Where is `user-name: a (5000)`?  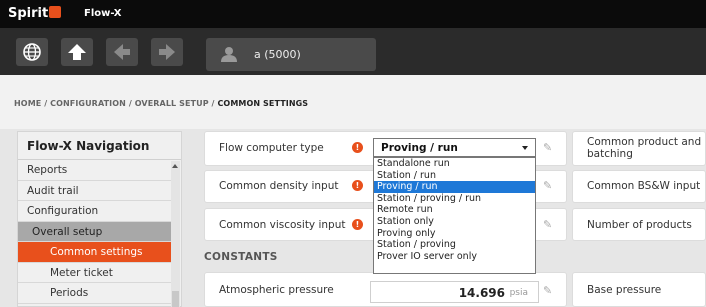 user-name: a (5000) is located at coordinates (277, 54).